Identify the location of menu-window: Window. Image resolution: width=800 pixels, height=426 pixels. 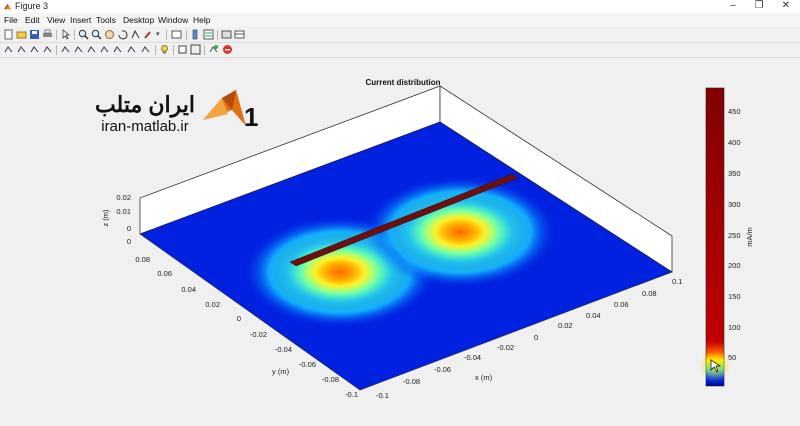
(173, 20).